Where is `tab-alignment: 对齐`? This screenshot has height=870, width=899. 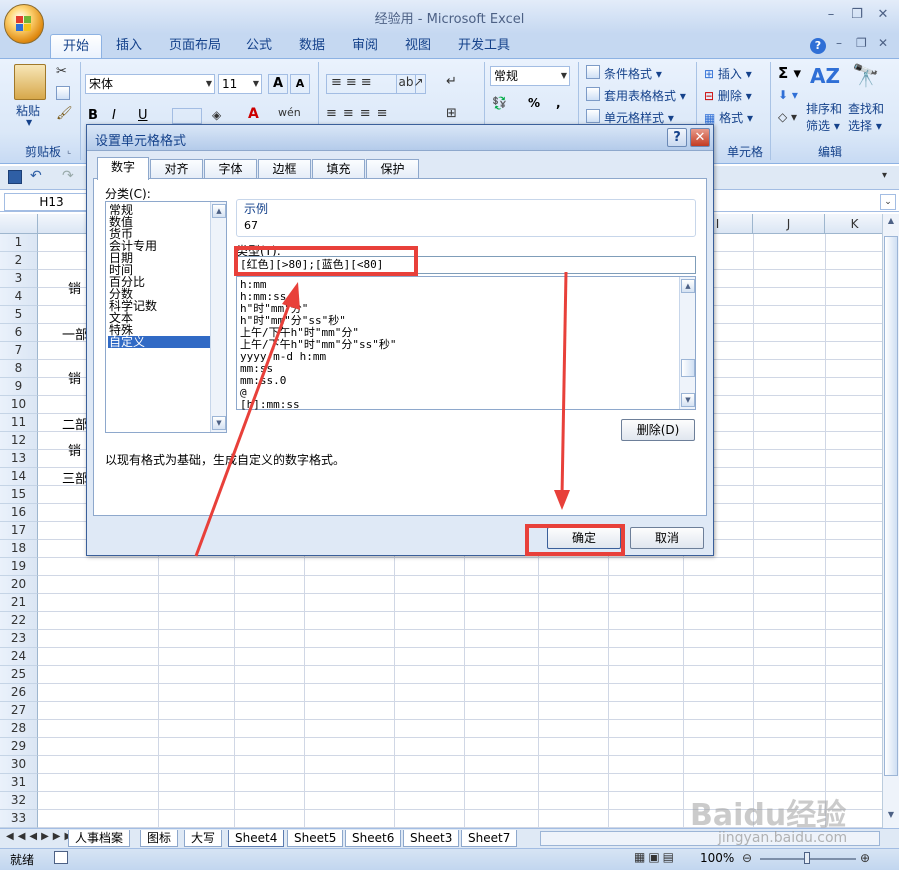 tab-alignment: 对齐 is located at coordinates (176, 169).